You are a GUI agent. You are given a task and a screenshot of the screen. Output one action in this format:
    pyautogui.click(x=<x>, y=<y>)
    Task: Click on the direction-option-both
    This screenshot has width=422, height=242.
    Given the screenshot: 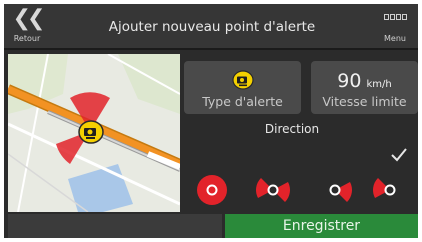 What is the action you would take?
    pyautogui.click(x=273, y=190)
    